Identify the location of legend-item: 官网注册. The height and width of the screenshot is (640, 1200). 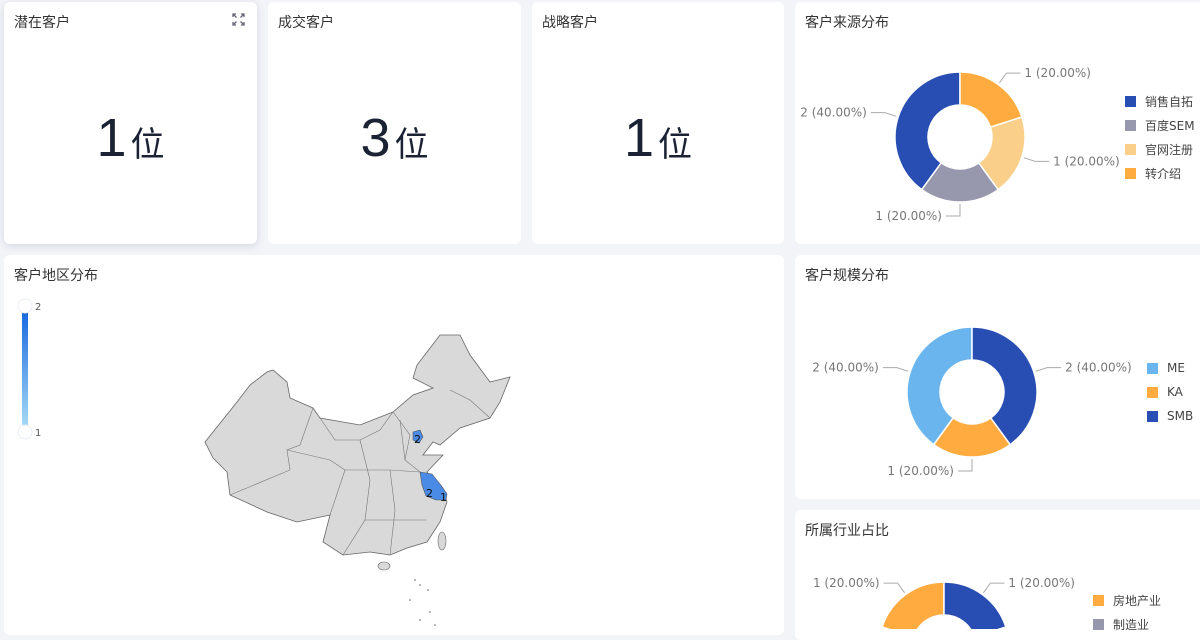
(1160, 149).